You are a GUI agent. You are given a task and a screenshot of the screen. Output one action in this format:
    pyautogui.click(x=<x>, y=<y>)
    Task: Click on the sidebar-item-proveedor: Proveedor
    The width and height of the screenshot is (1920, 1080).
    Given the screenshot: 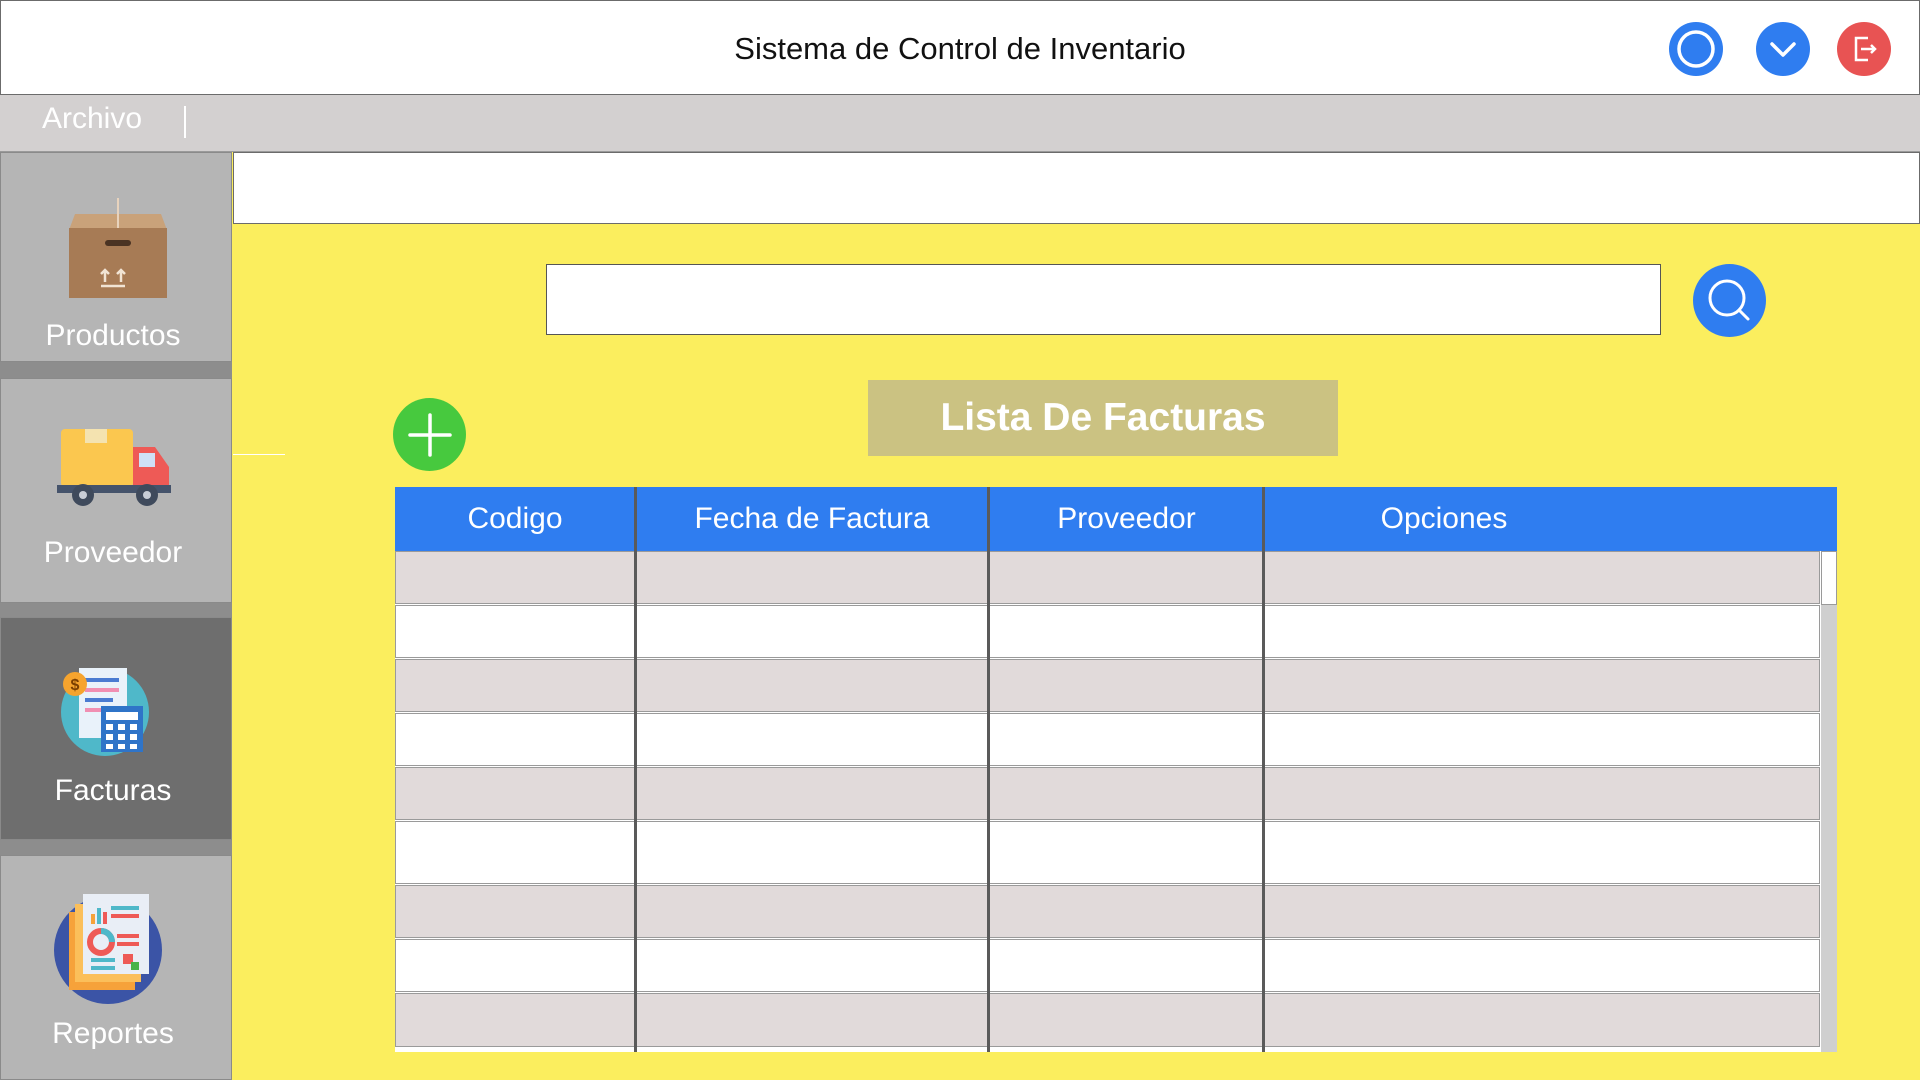 What is the action you would take?
    pyautogui.click(x=116, y=490)
    